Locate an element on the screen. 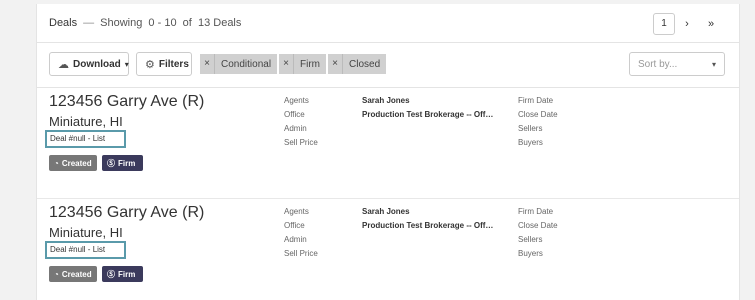  chip-label: Closed is located at coordinates (365, 64).